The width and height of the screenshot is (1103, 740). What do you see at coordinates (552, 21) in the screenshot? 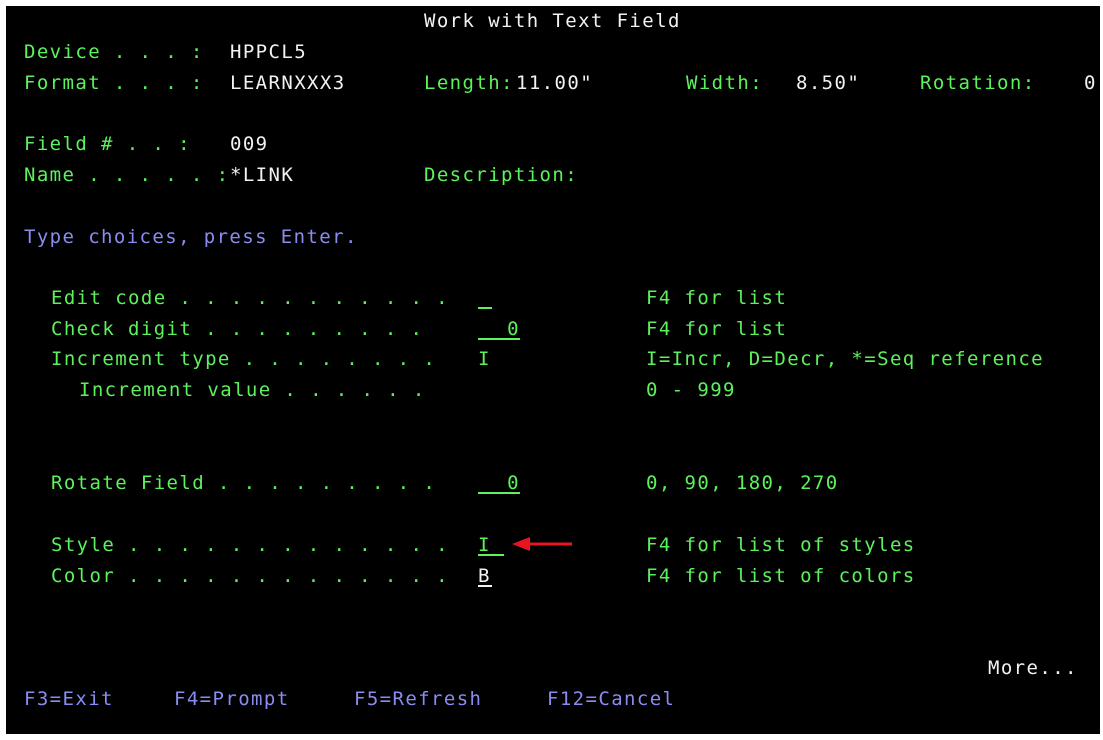
I see `screen-title: Work with Text Field` at bounding box center [552, 21].